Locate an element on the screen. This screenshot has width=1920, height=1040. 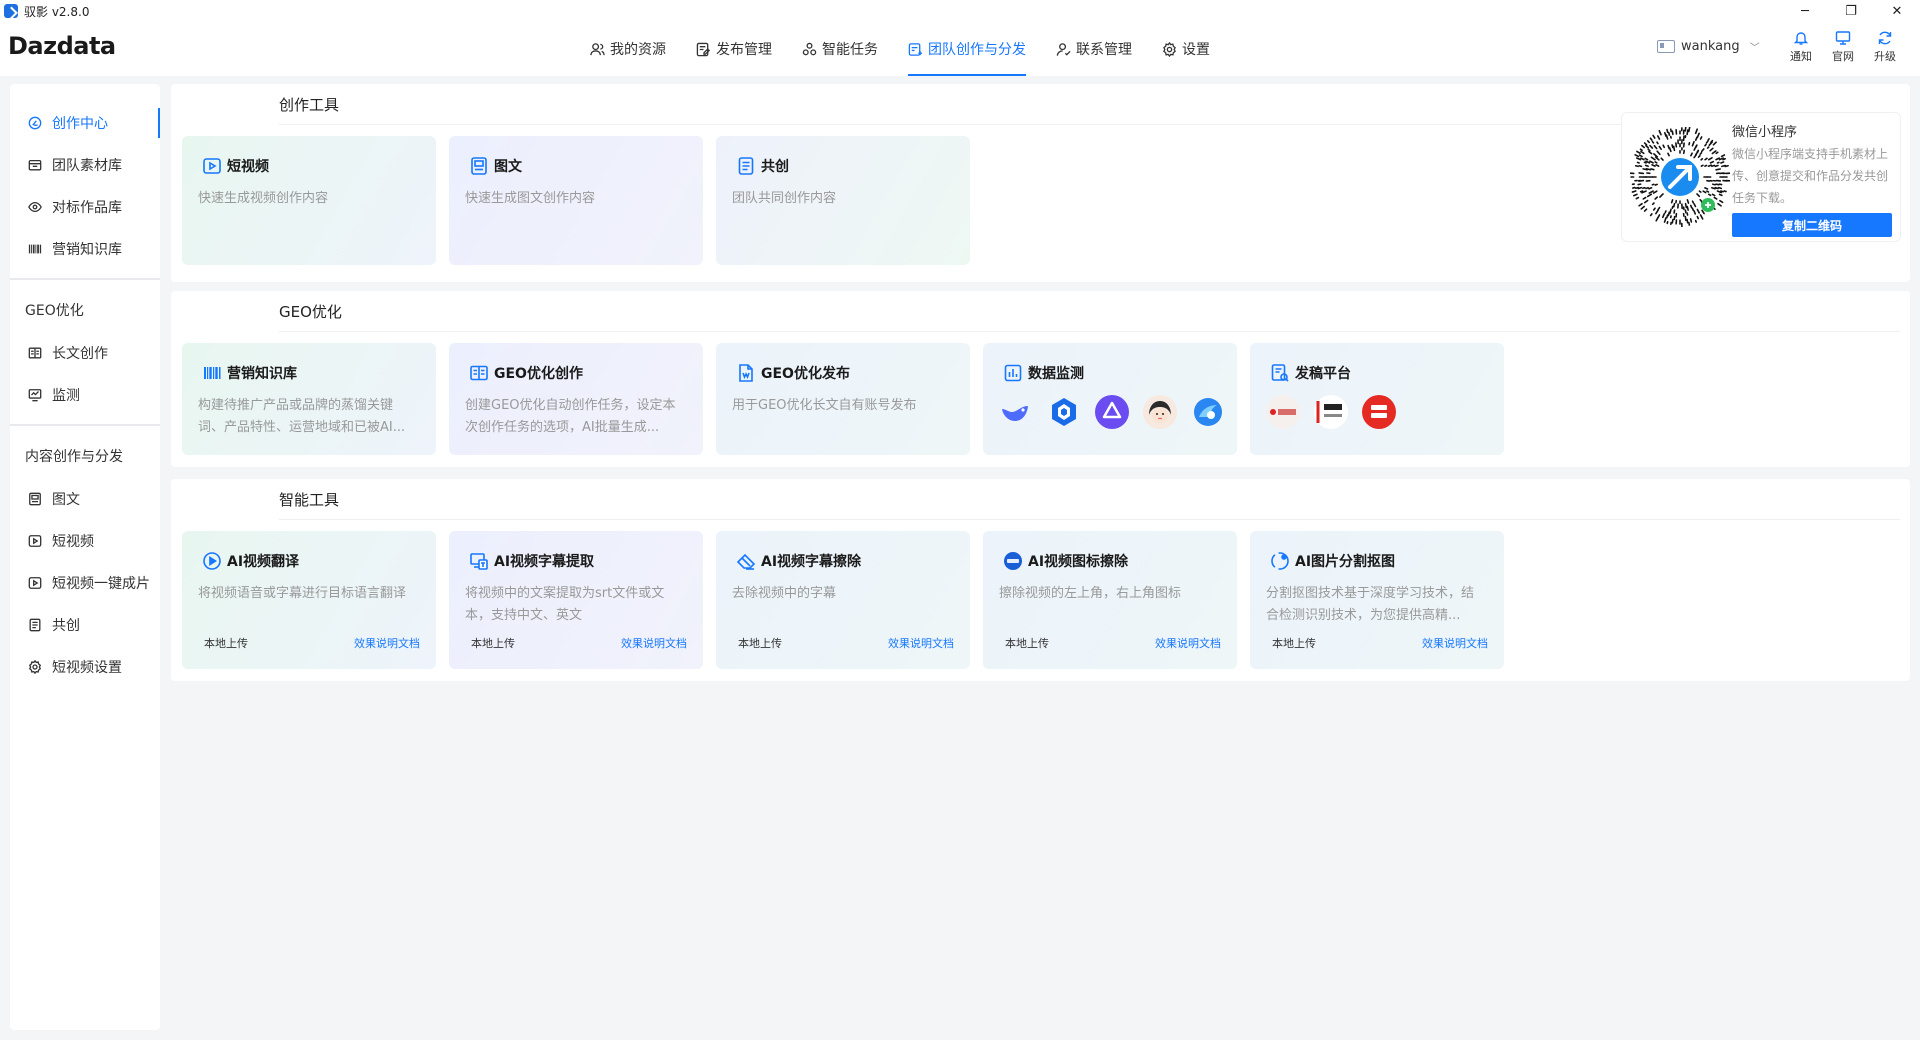
geo-card-data-monitor: 数据监测 is located at coordinates (1110, 399).